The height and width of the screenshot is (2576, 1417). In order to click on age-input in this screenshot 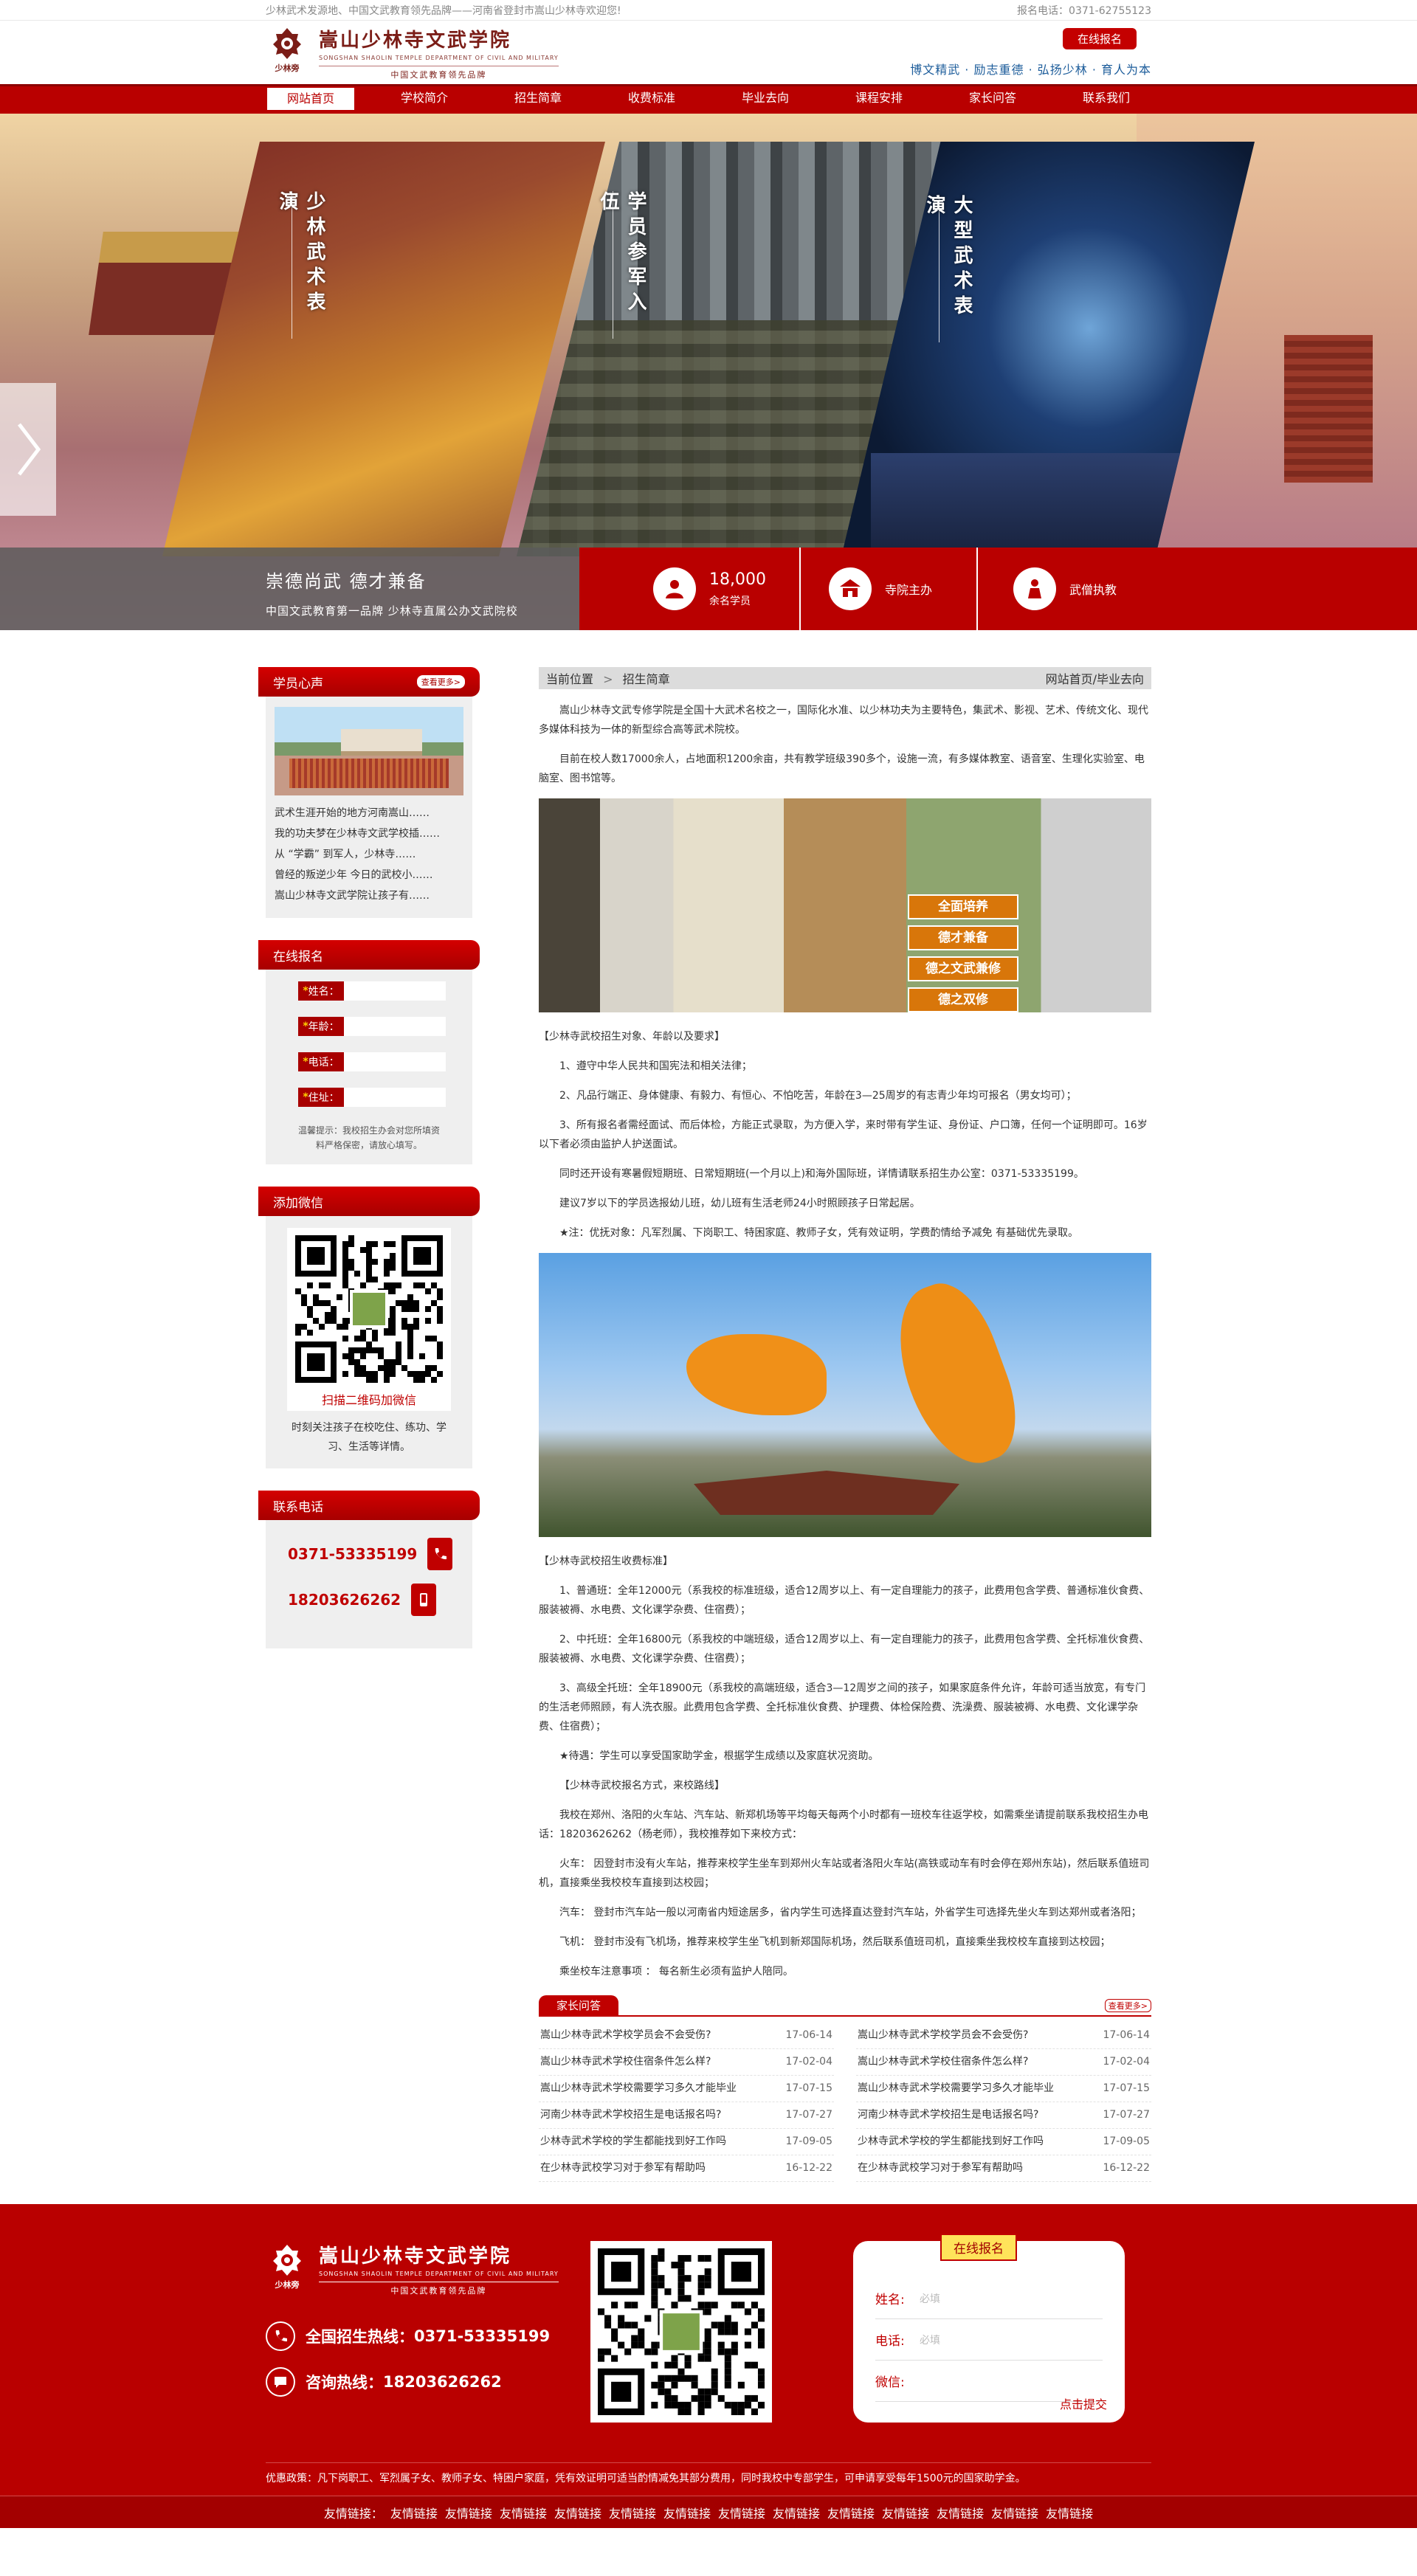, I will do `click(395, 1026)`.